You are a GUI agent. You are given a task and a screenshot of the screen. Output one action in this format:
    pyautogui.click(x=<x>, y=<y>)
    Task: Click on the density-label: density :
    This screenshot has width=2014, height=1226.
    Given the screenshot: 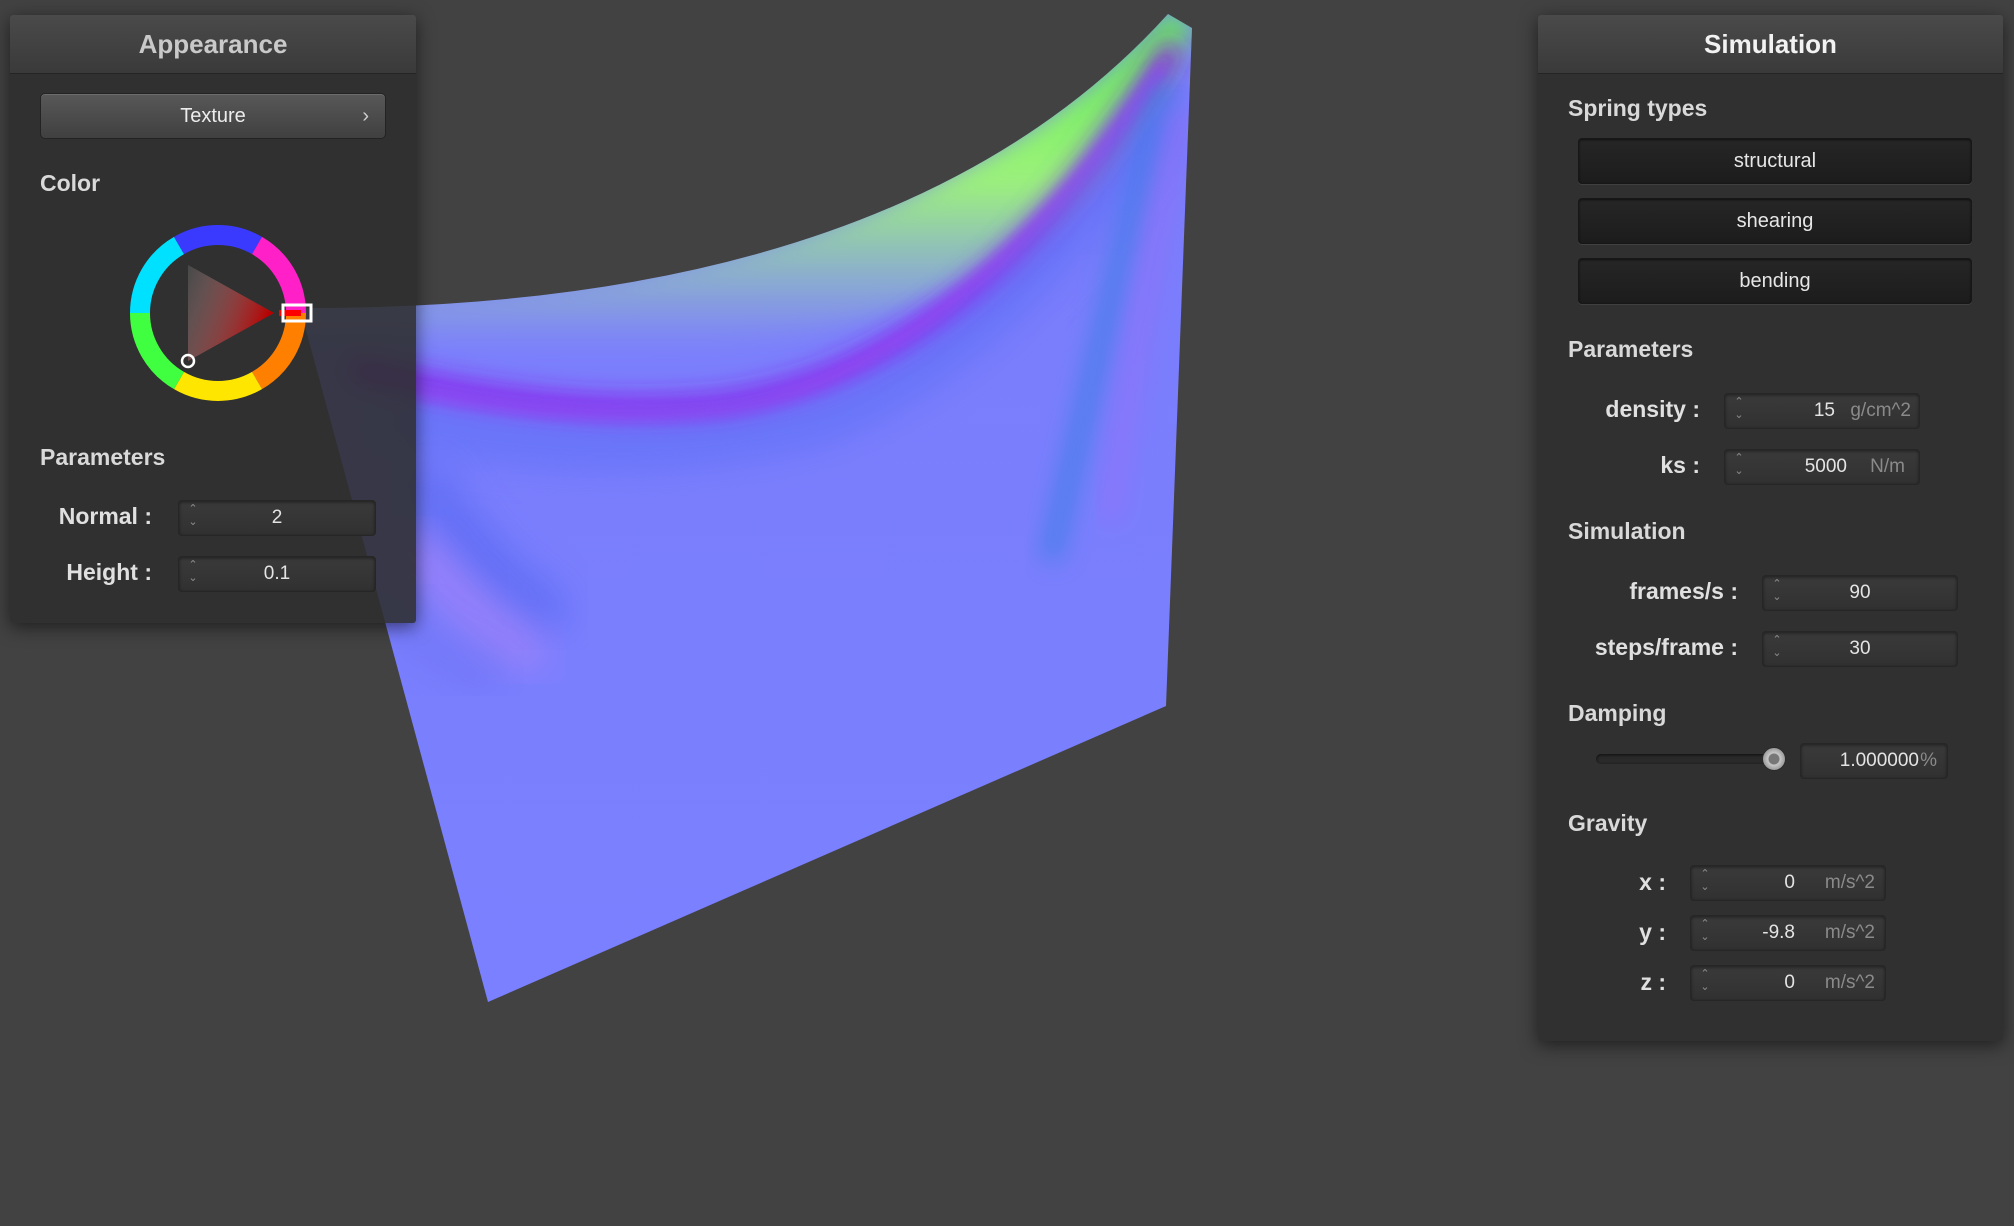 What is the action you would take?
    pyautogui.click(x=1652, y=409)
    